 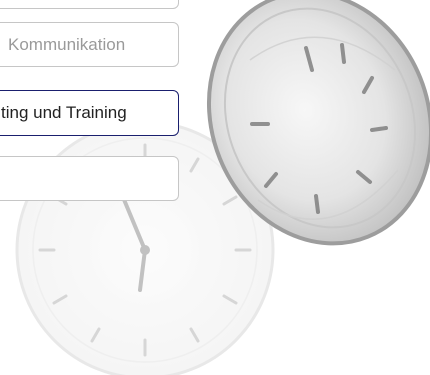 What do you see at coordinates (67, 44) in the screenshot?
I see `menu-button-label: Kommunikation` at bounding box center [67, 44].